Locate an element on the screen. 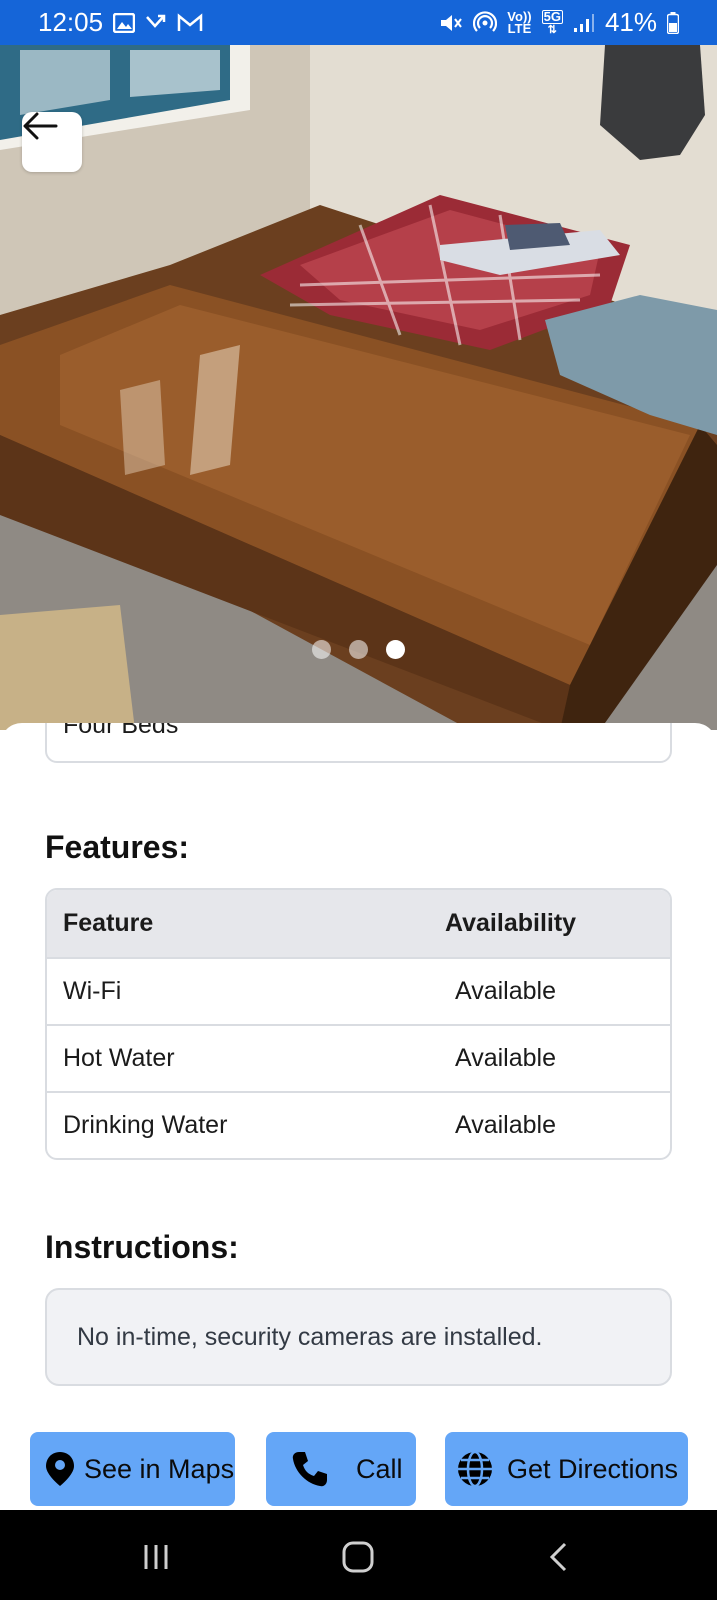  column-header-feature: Feature is located at coordinates (108, 923).